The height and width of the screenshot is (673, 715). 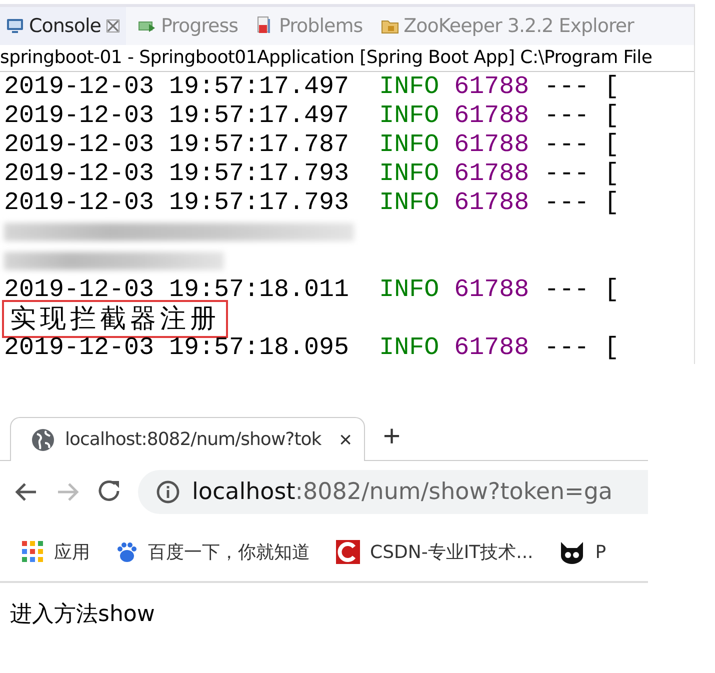 I want to click on apps-grid-icon, so click(x=33, y=552).